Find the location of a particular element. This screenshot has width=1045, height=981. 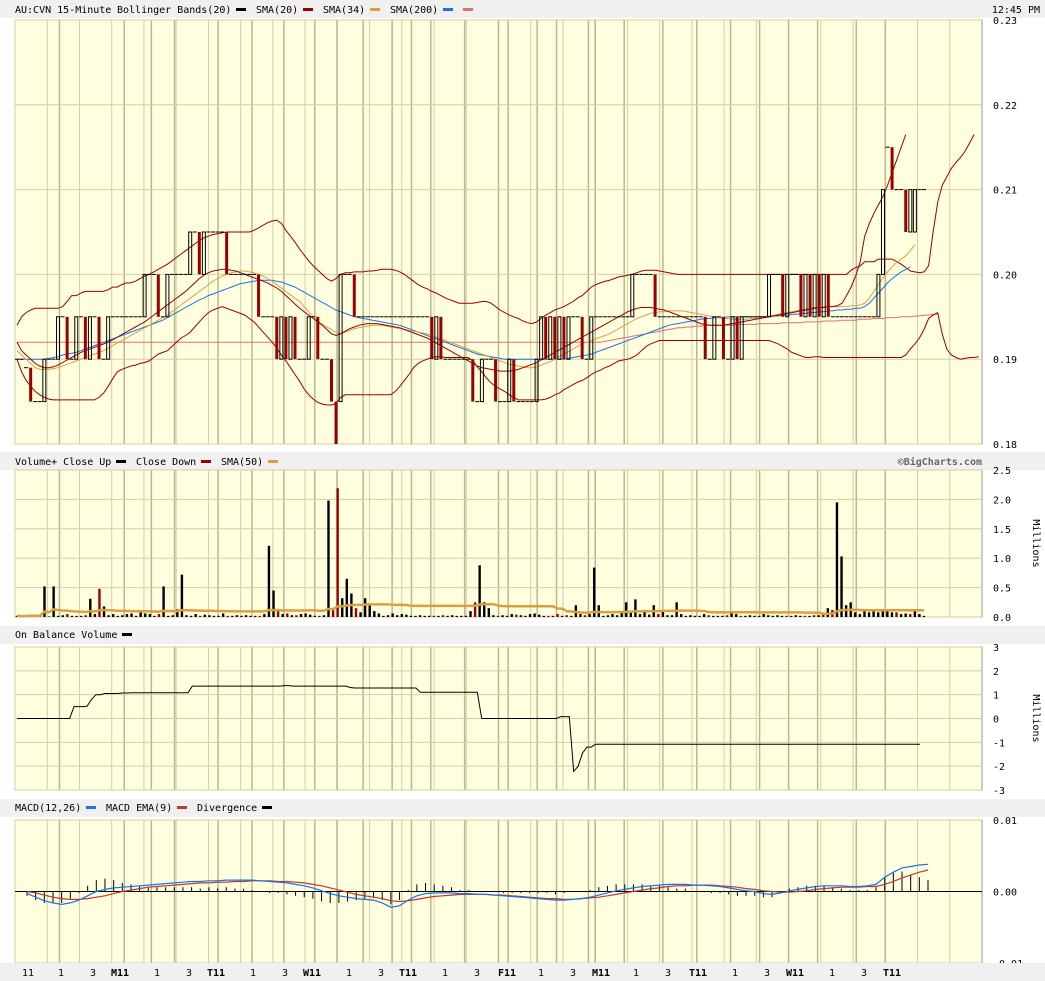

legend-label: On Balance Volume is located at coordinates (66, 635).